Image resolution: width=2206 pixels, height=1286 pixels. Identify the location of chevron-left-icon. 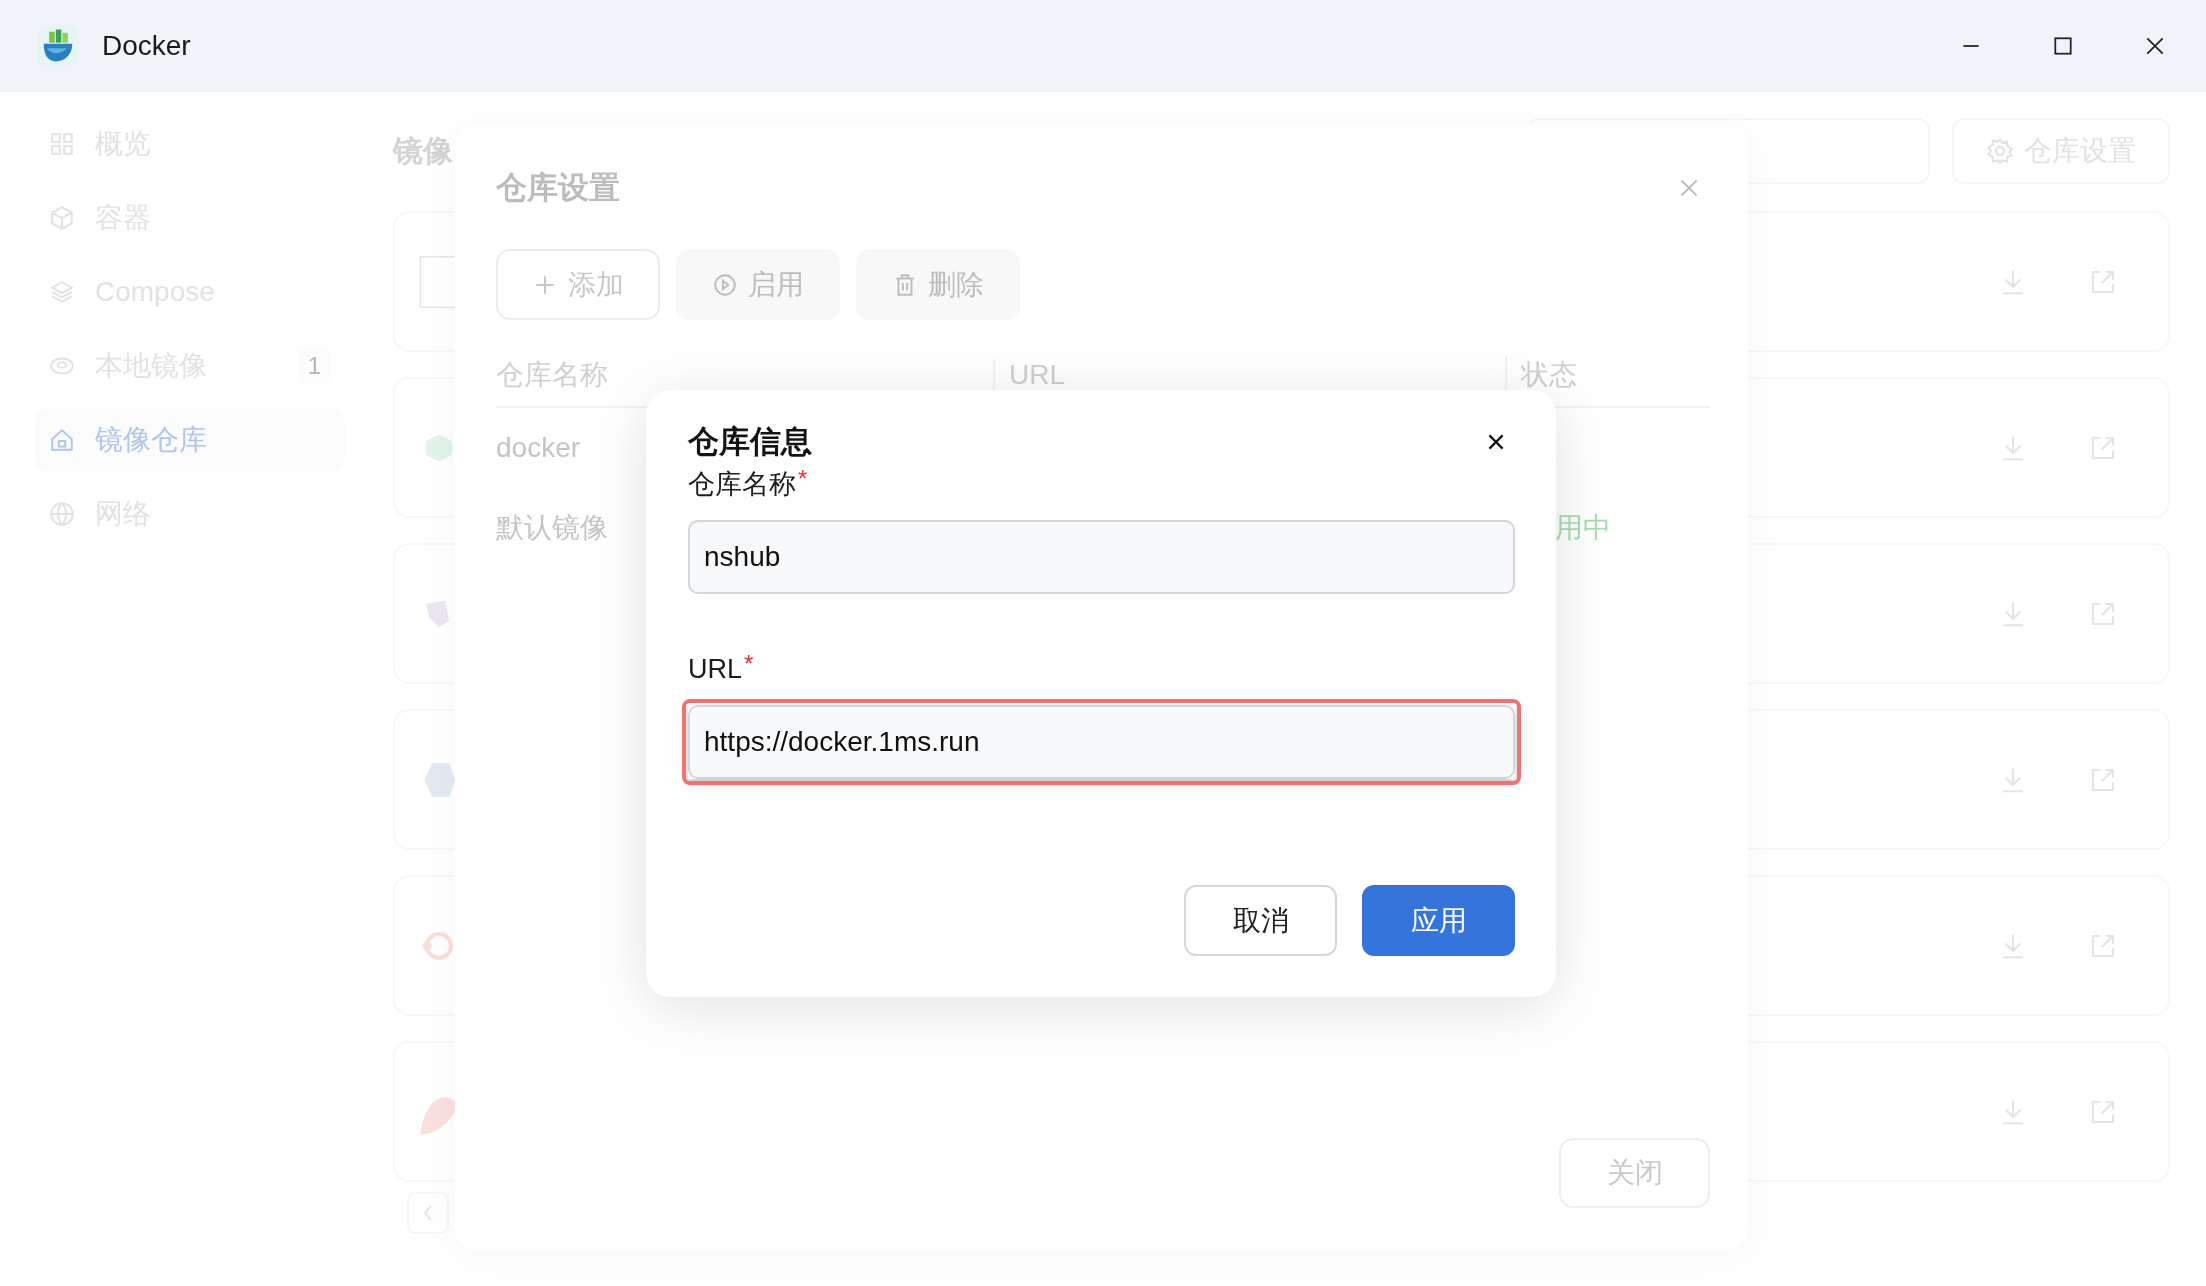
(428, 1213).